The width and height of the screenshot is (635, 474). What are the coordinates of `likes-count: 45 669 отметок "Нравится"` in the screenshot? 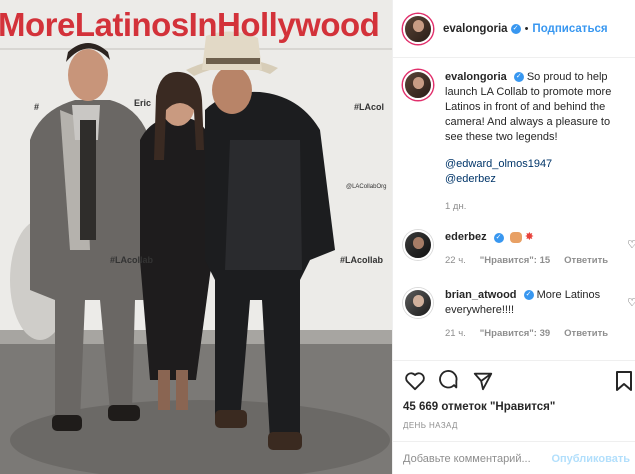 It's located at (479, 407).